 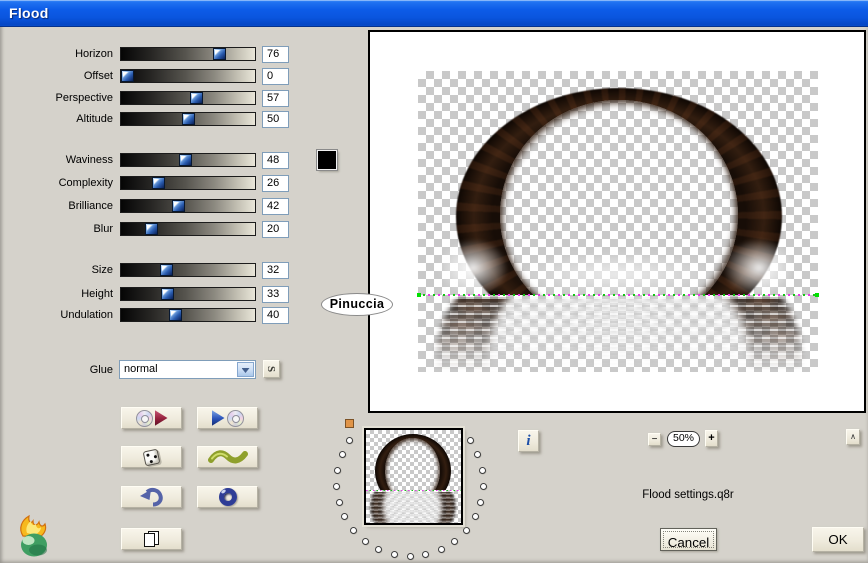 I want to click on dice-icon, so click(x=151, y=457).